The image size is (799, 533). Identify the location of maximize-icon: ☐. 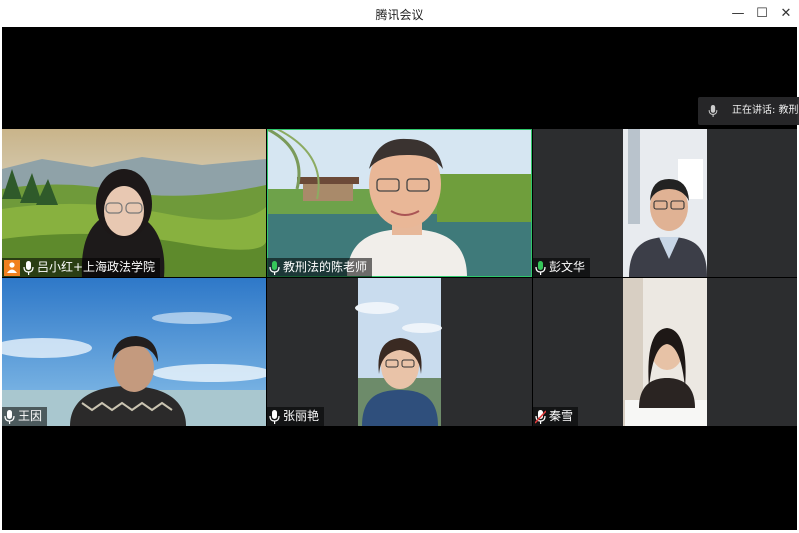
(762, 13).